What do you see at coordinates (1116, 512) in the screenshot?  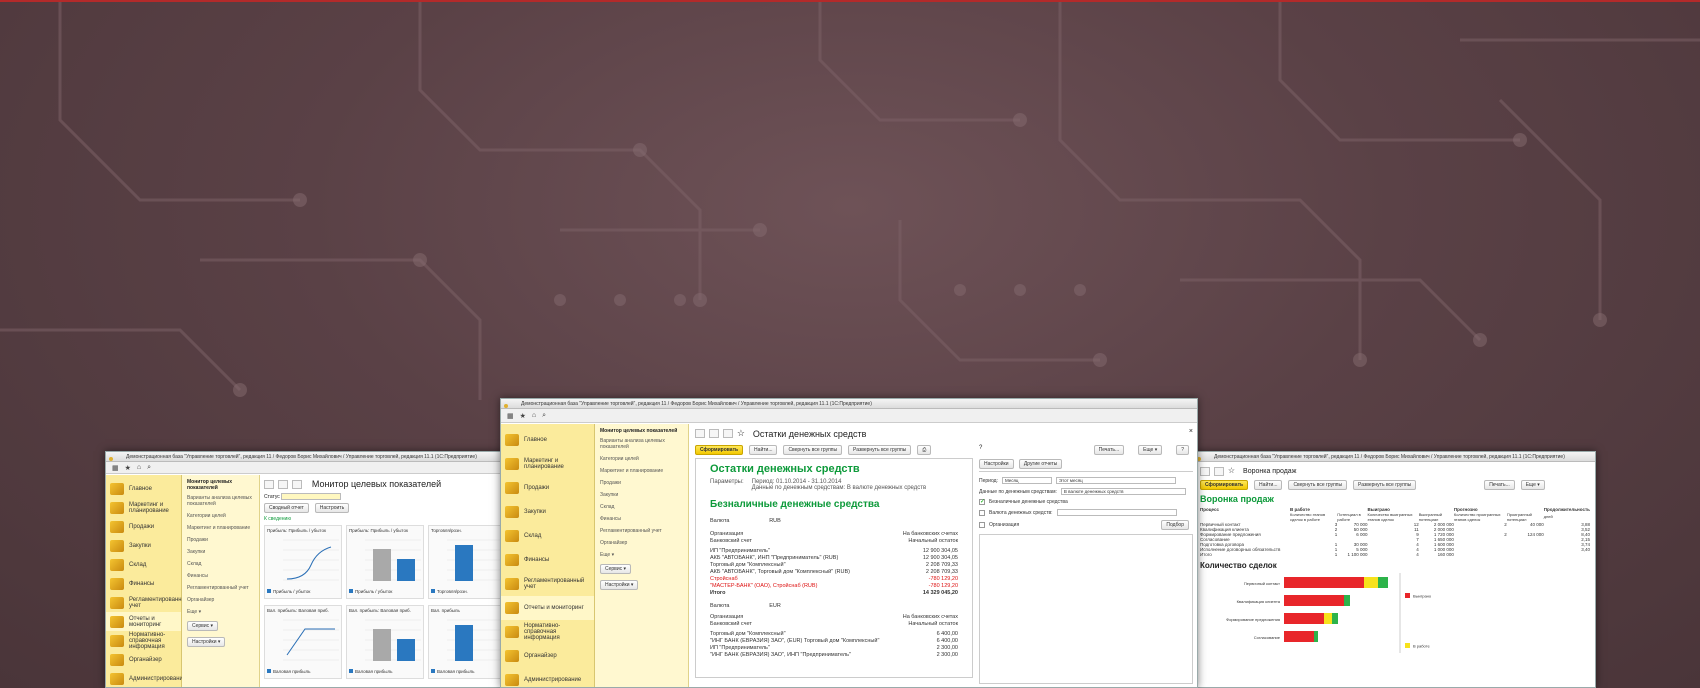 I see `currency-field` at bounding box center [1116, 512].